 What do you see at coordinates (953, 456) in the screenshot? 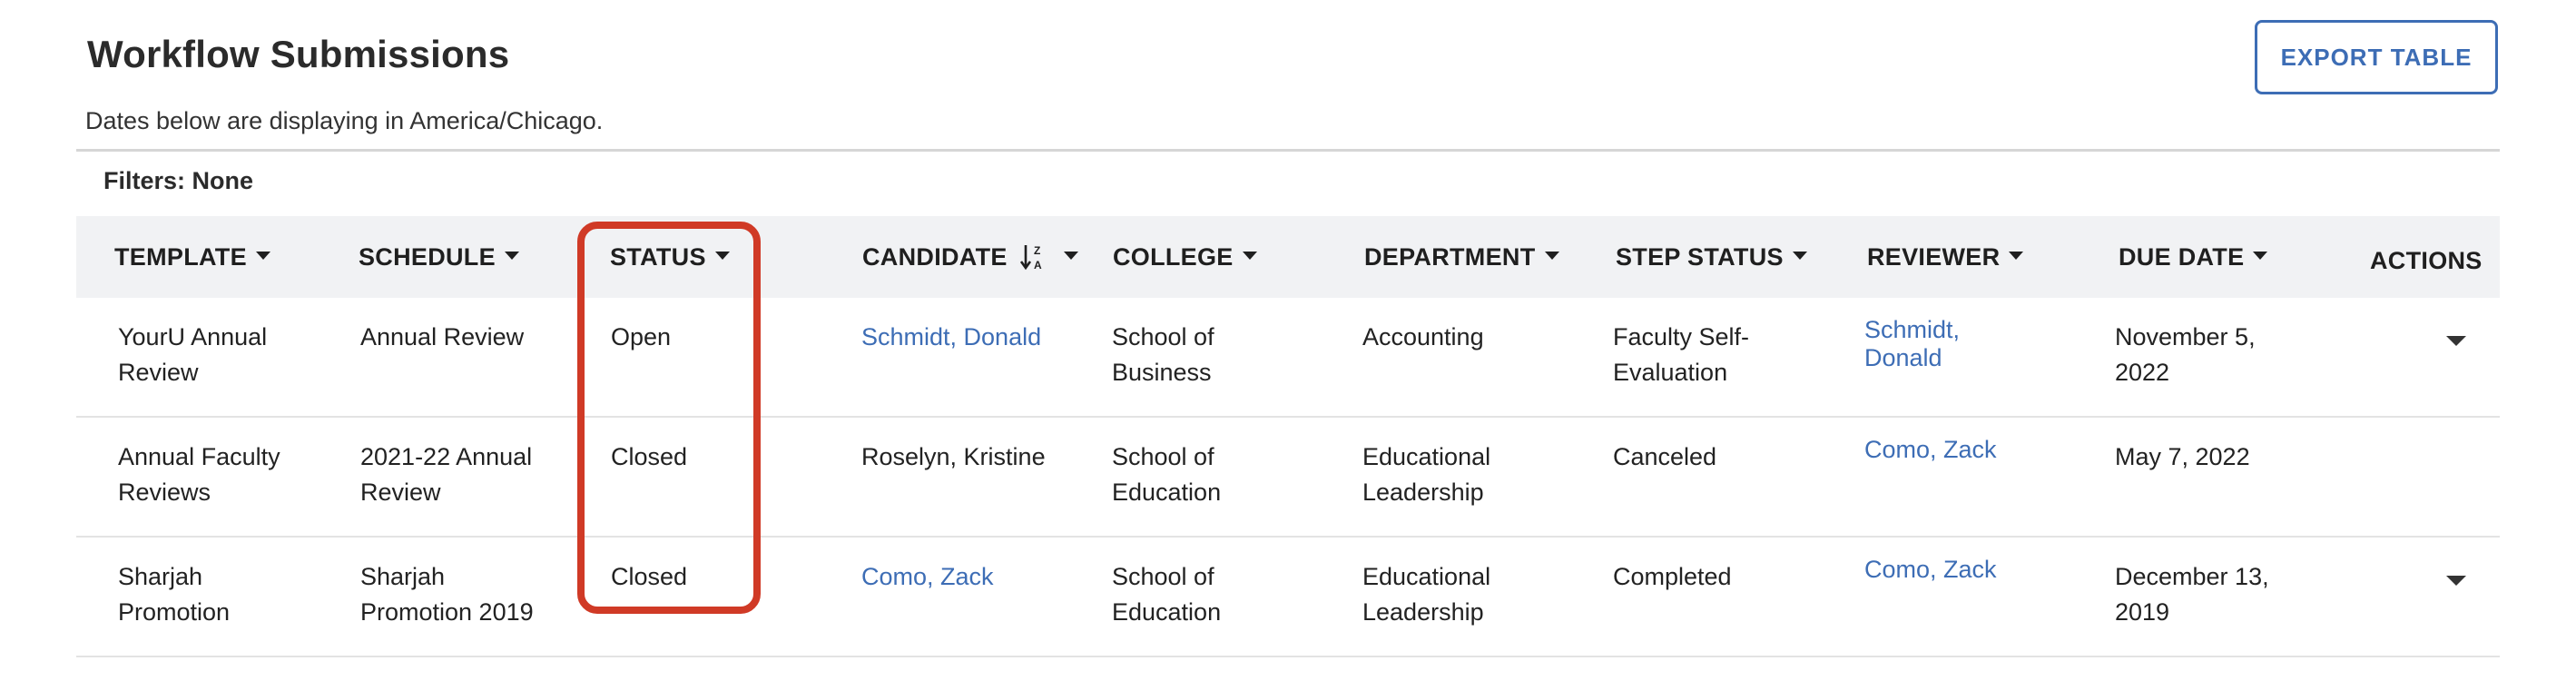
I see `cell-candidate: Roselyn, Kristine` at bounding box center [953, 456].